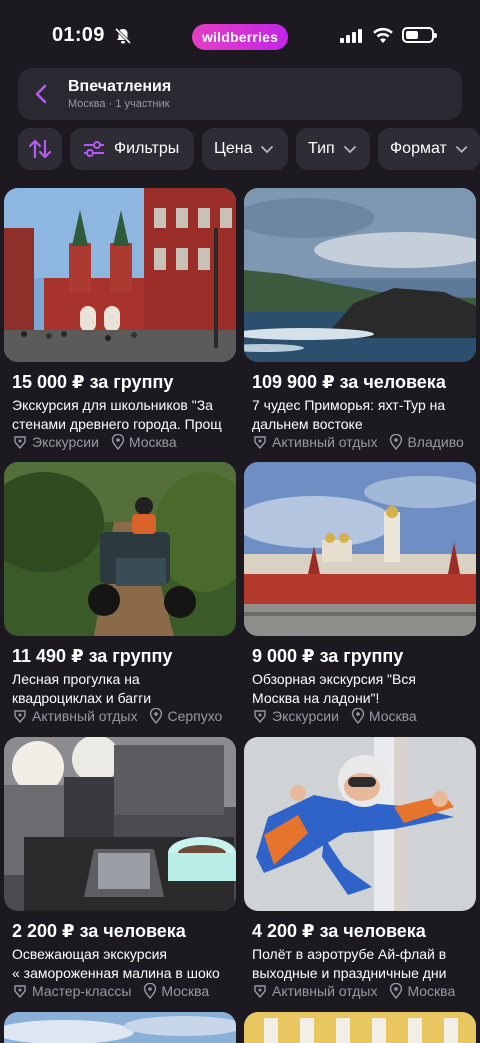  What do you see at coordinates (42, 94) in the screenshot?
I see `back-arrow-icon` at bounding box center [42, 94].